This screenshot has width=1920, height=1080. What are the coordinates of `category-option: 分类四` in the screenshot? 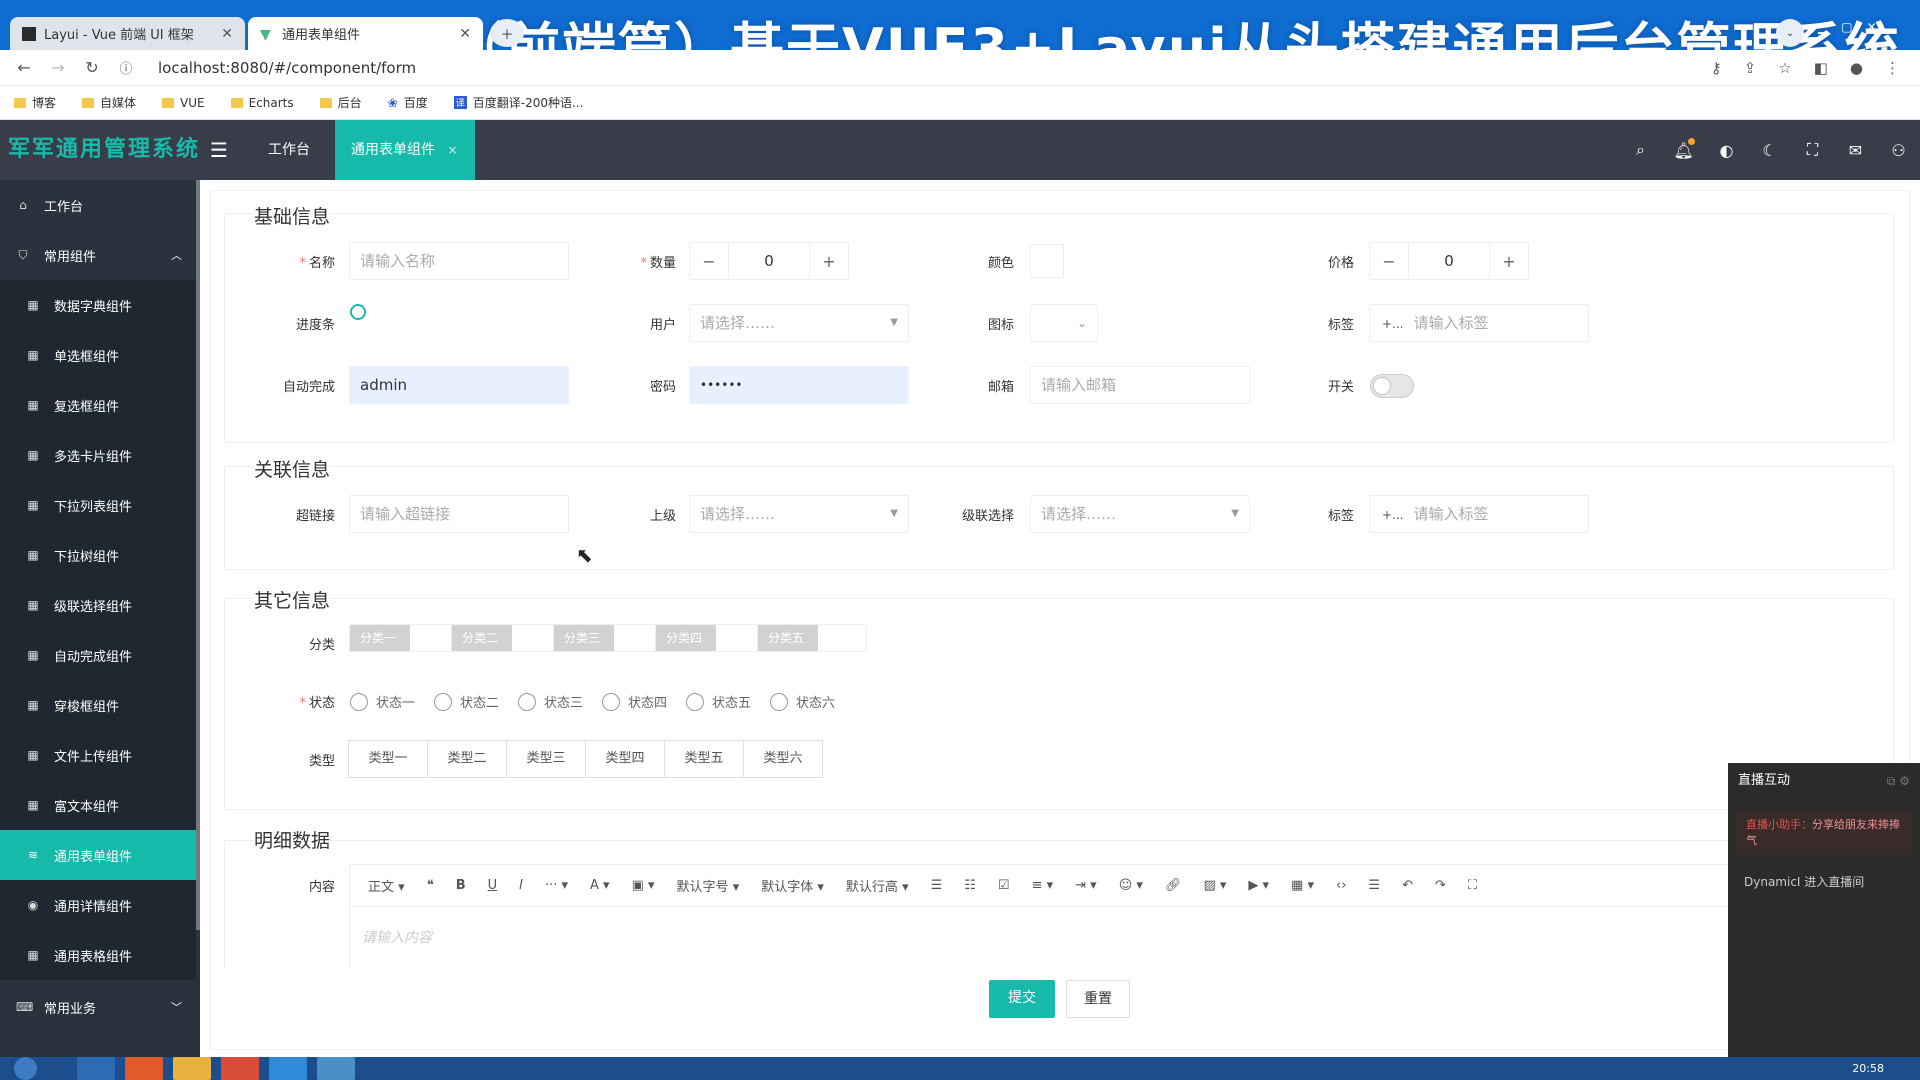 It's located at (710, 638).